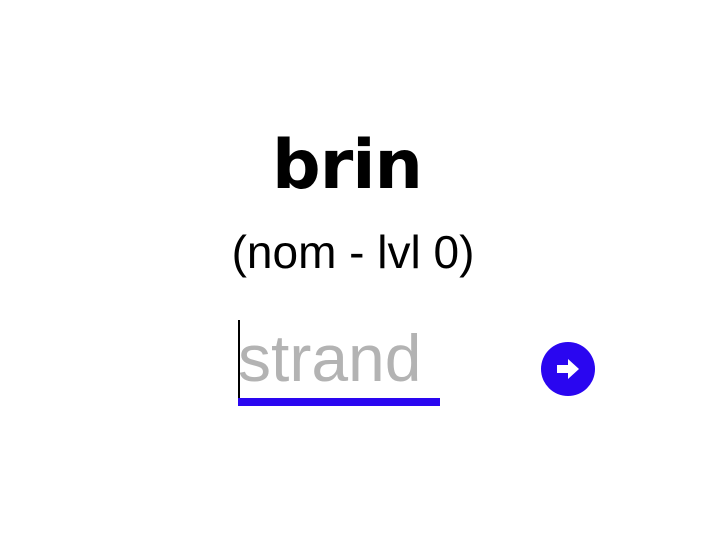 This screenshot has height=548, width=724. Describe the element at coordinates (339, 358) in the screenshot. I see `answer-input` at that location.